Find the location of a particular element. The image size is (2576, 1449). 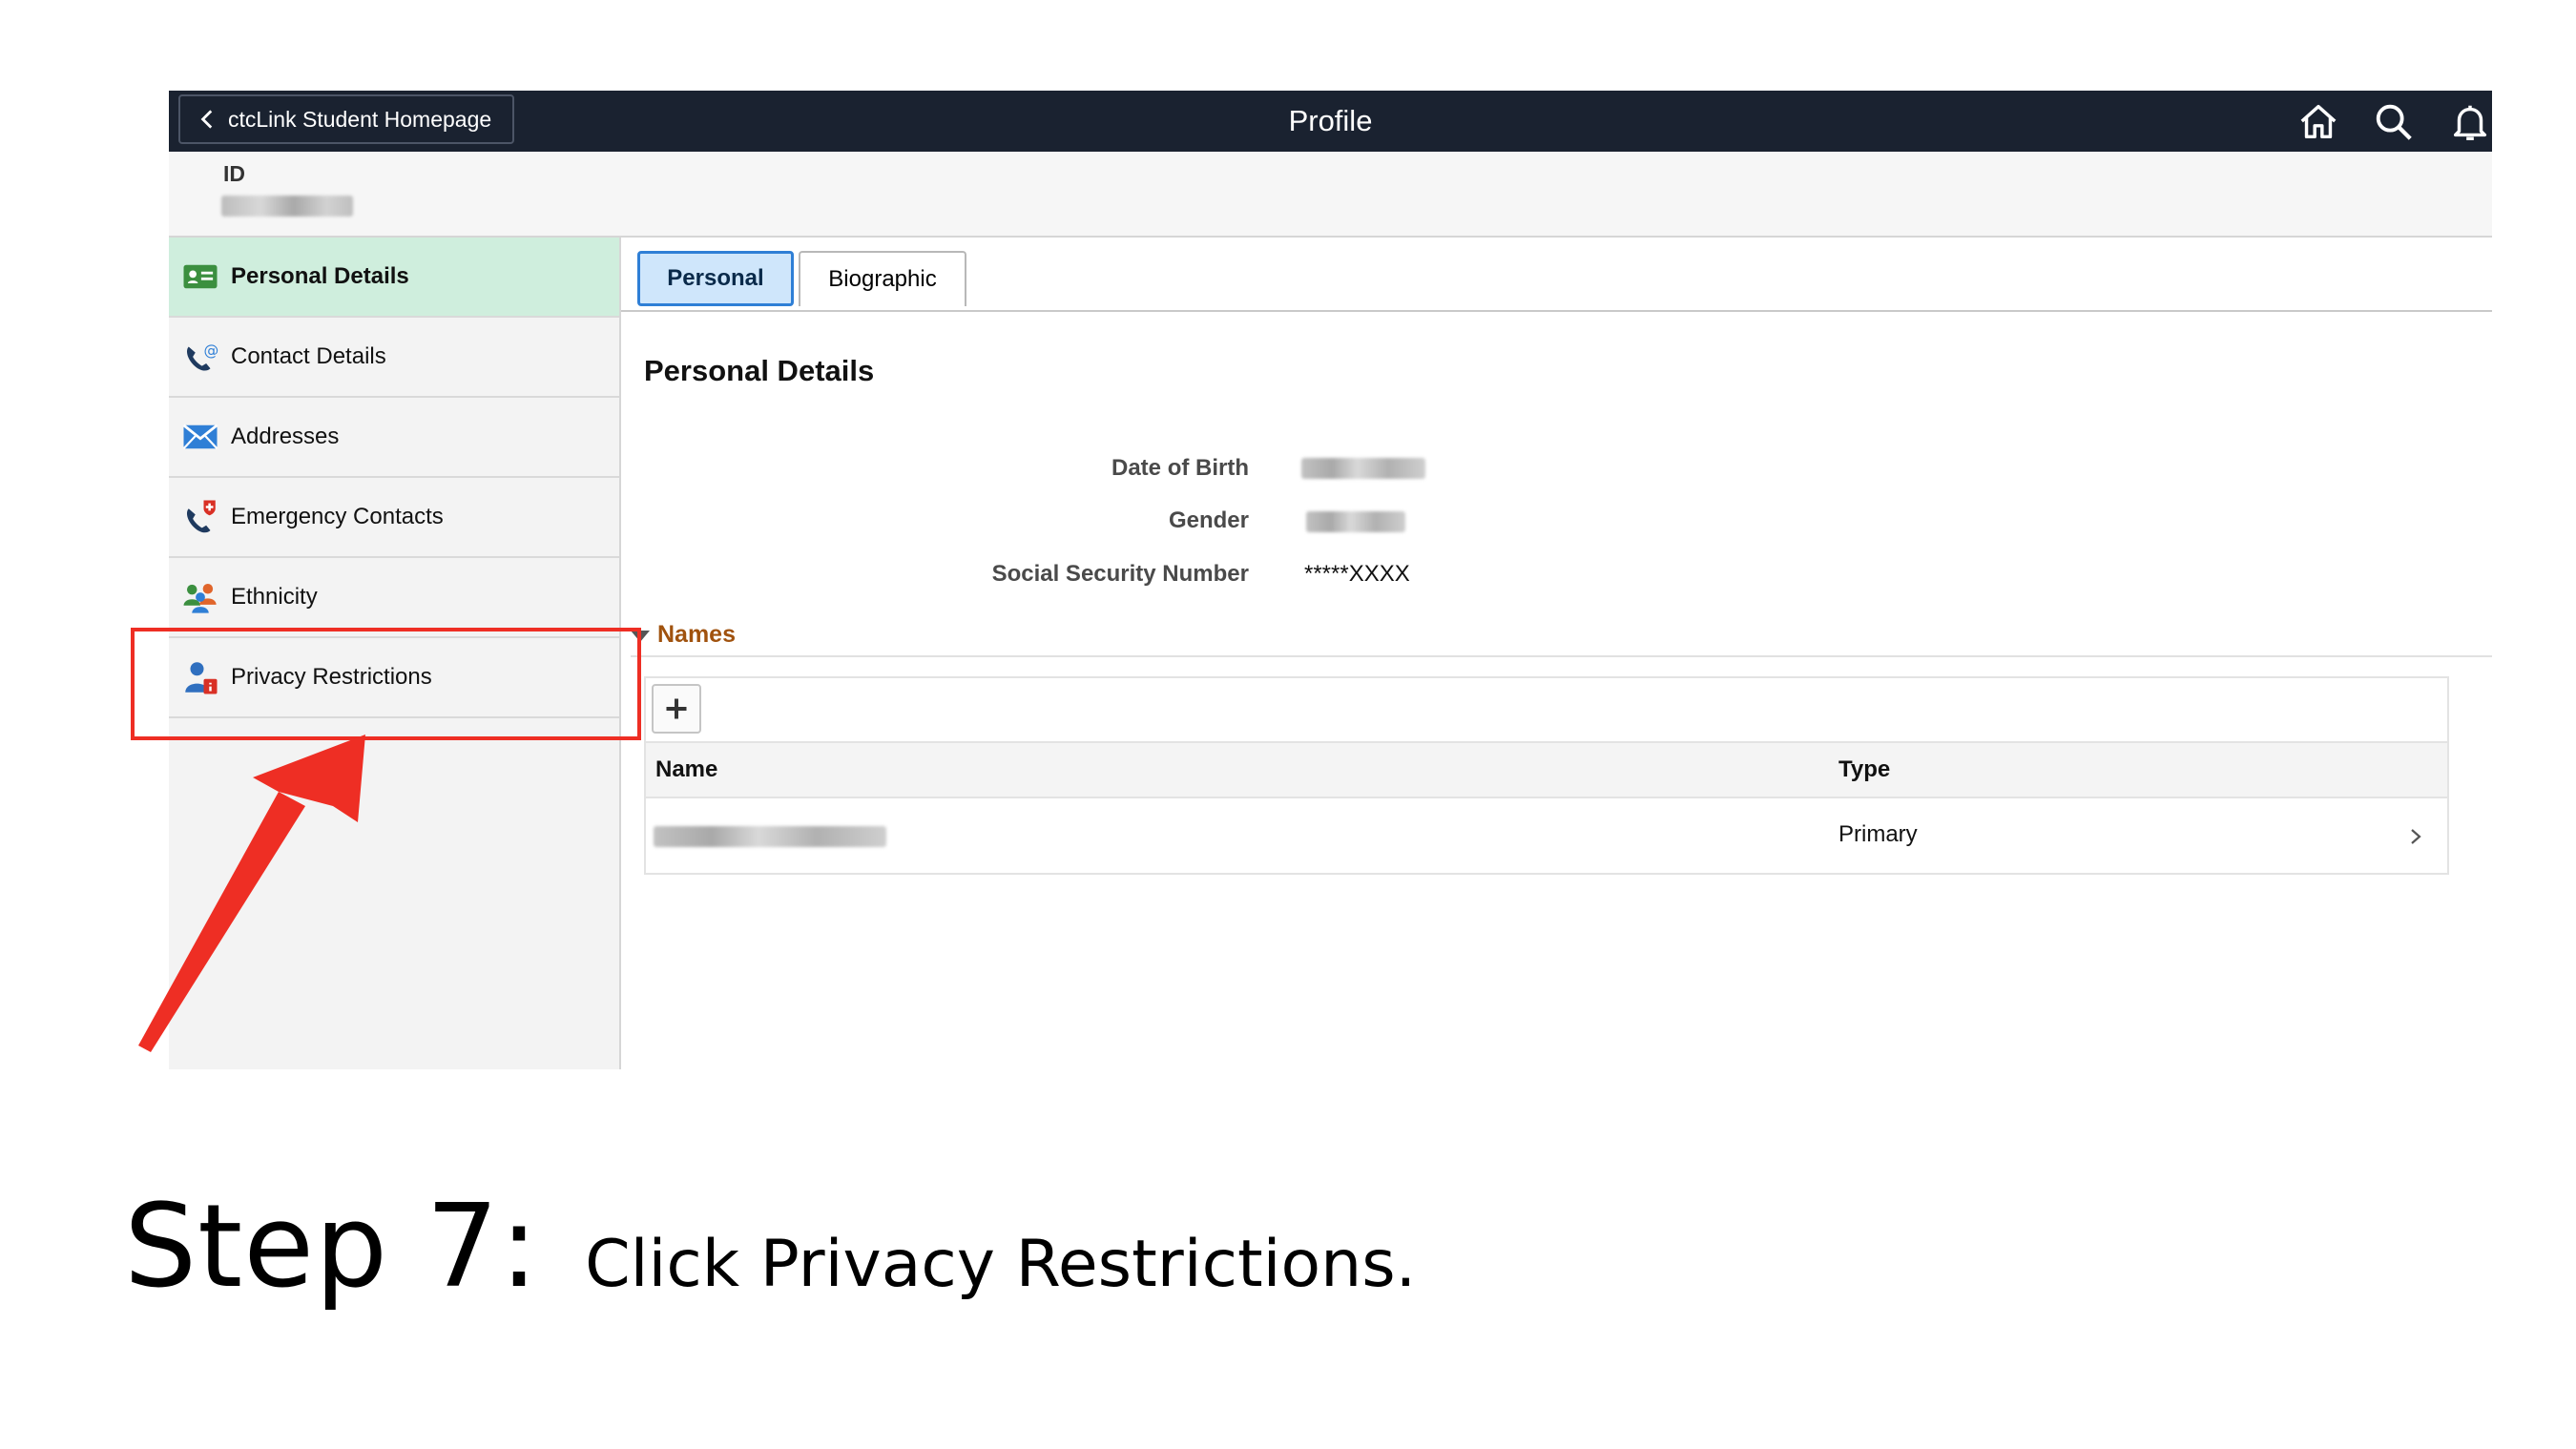

notification-bell-icon is located at coordinates (2470, 122).